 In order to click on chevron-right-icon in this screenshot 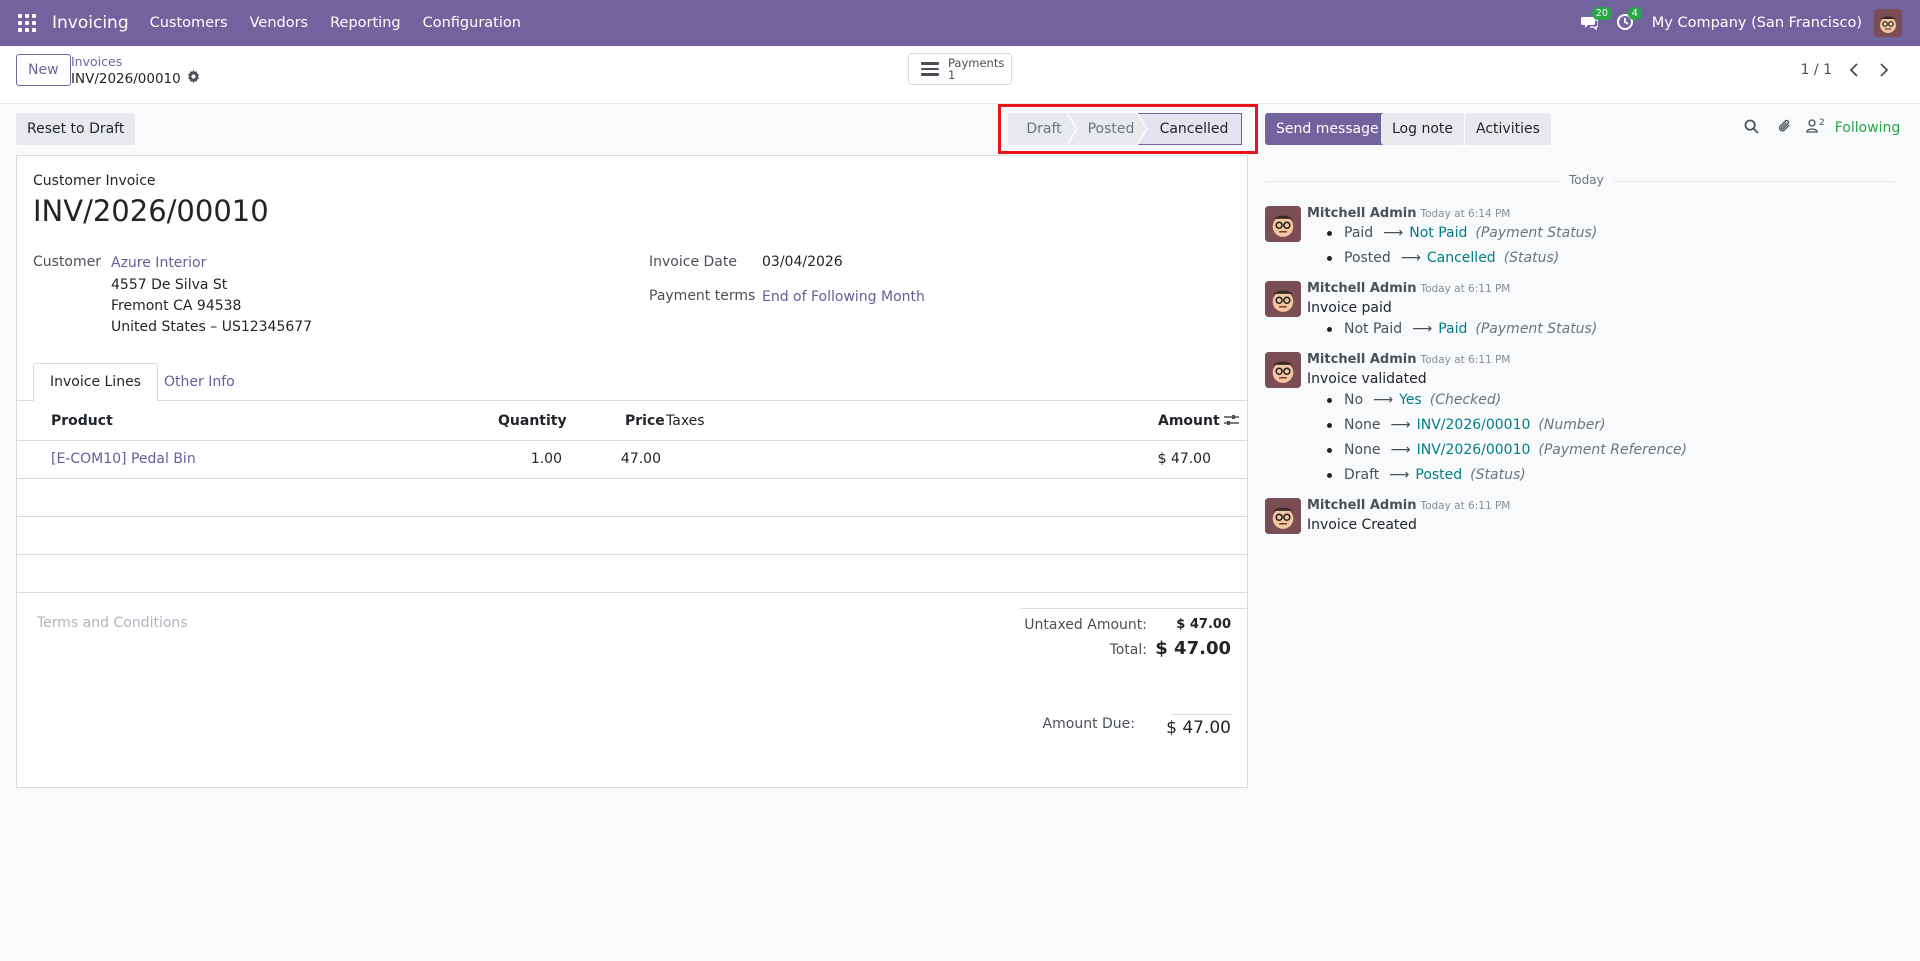, I will do `click(1884, 70)`.